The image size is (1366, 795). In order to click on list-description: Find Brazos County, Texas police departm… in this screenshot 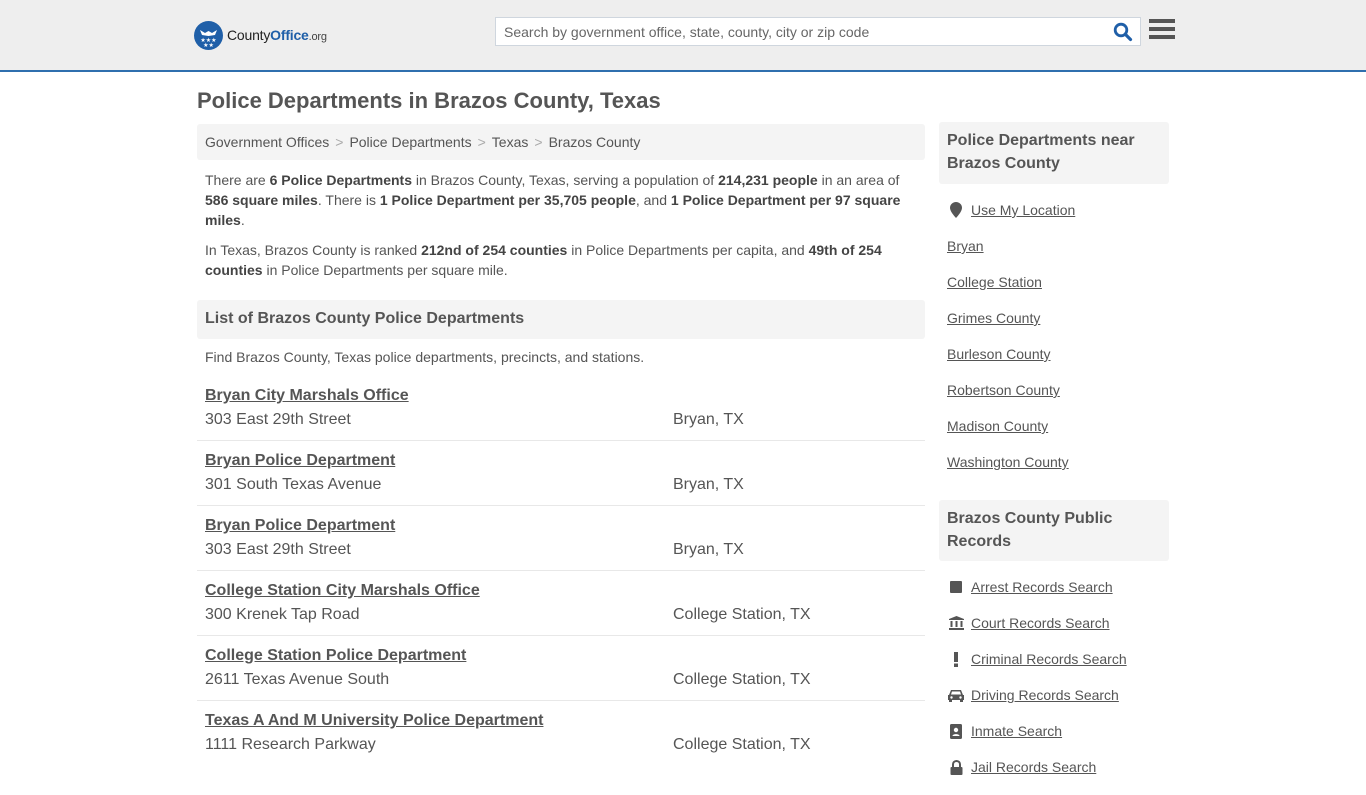, I will do `click(425, 357)`.